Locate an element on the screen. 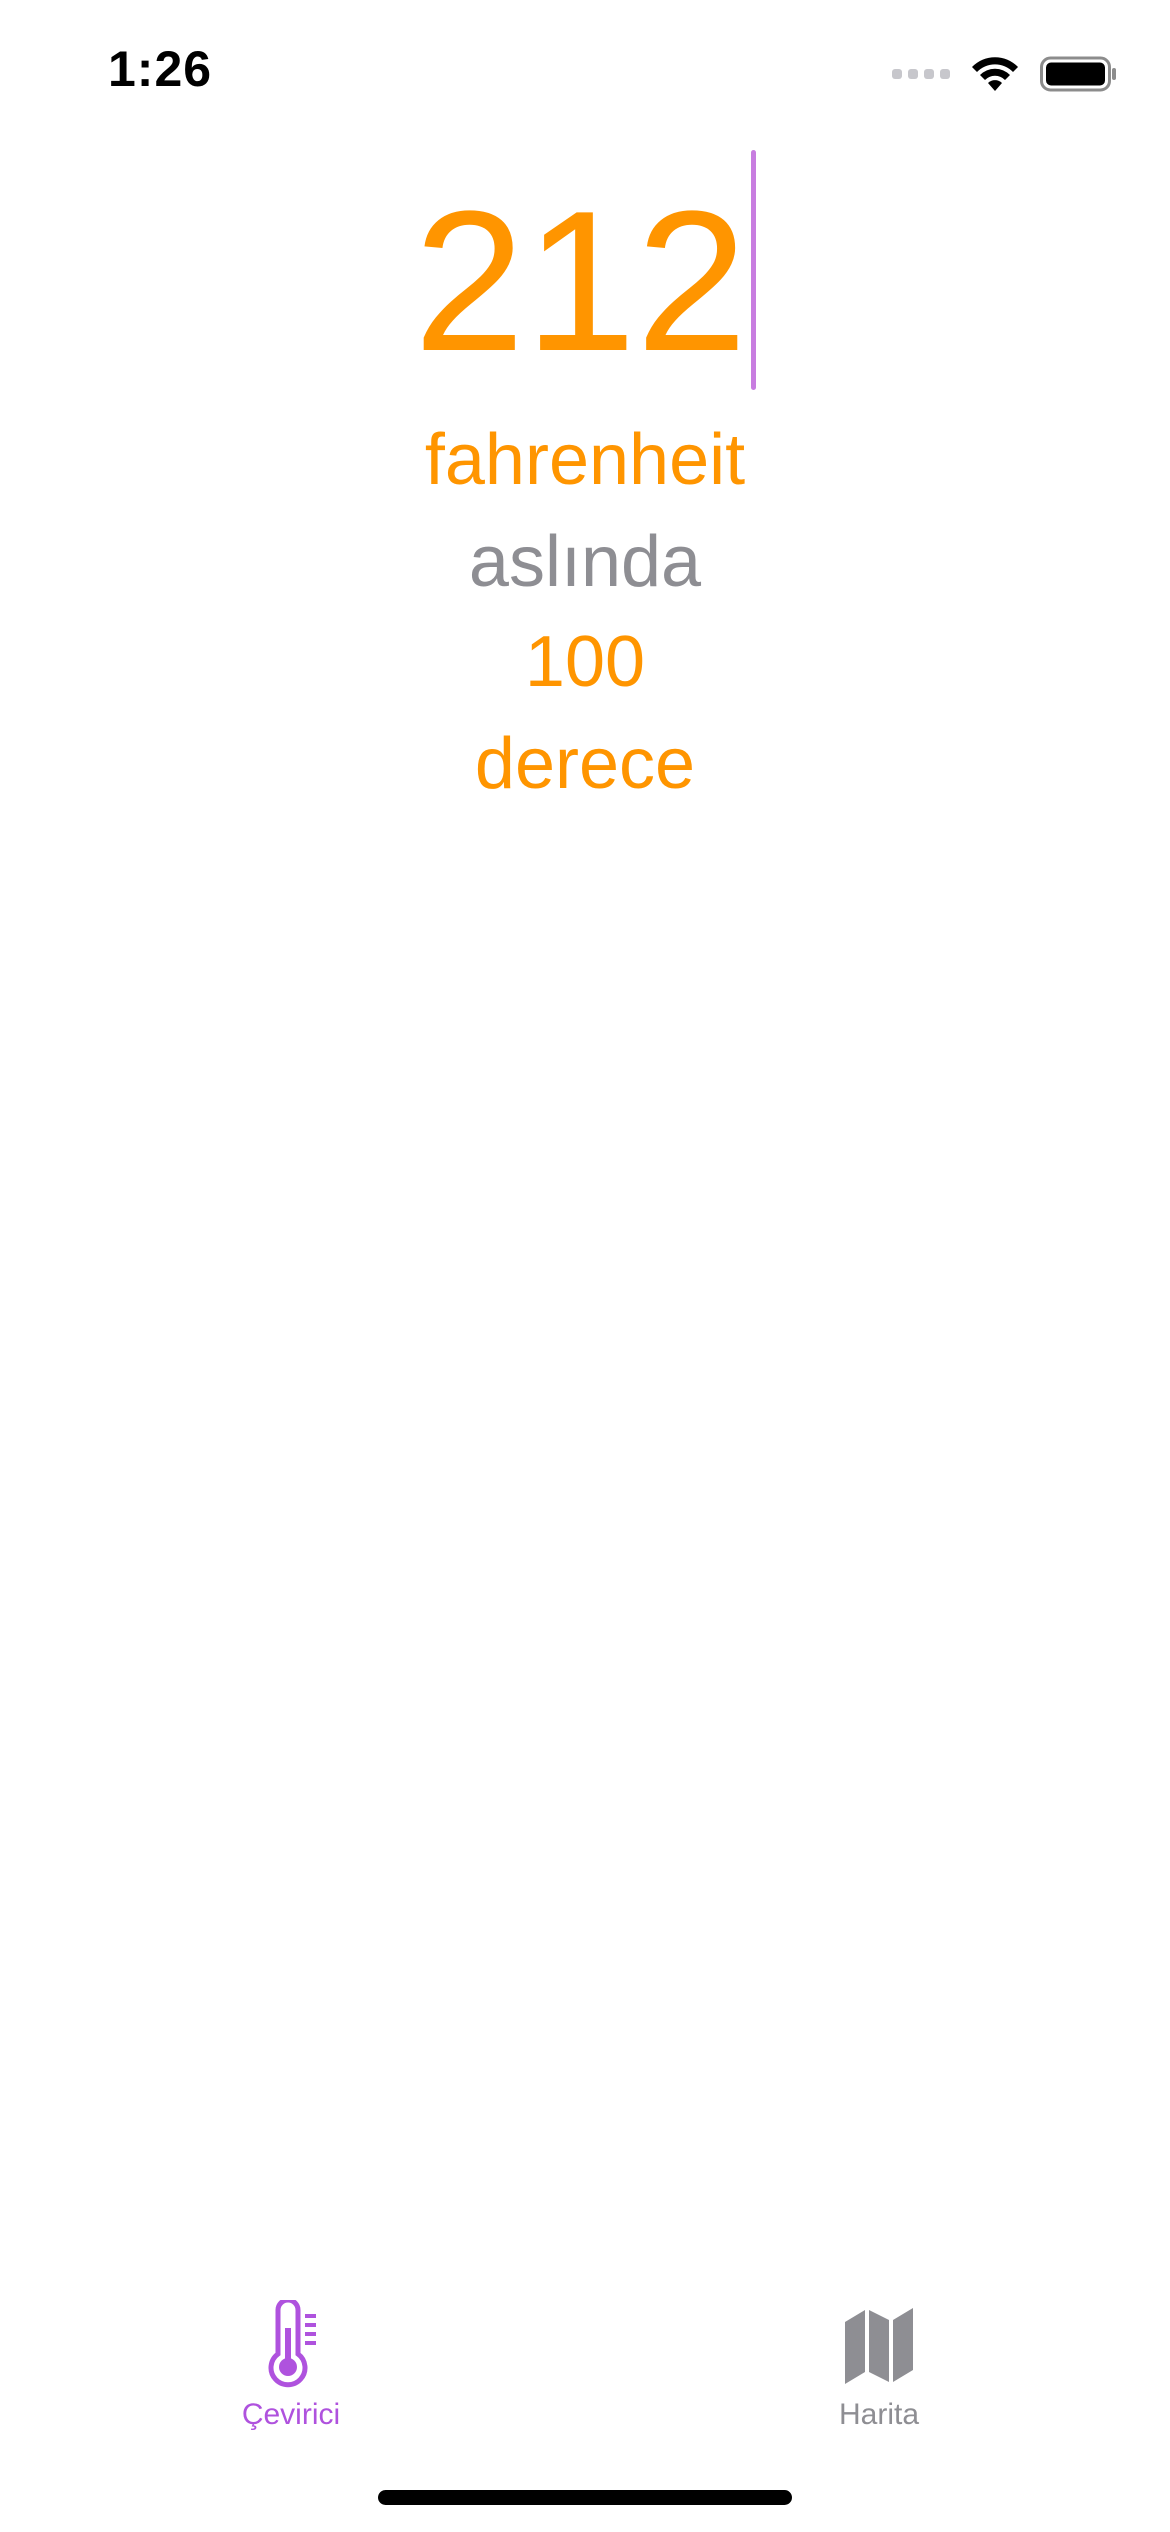  status-icons is located at coordinates (1005, 74).